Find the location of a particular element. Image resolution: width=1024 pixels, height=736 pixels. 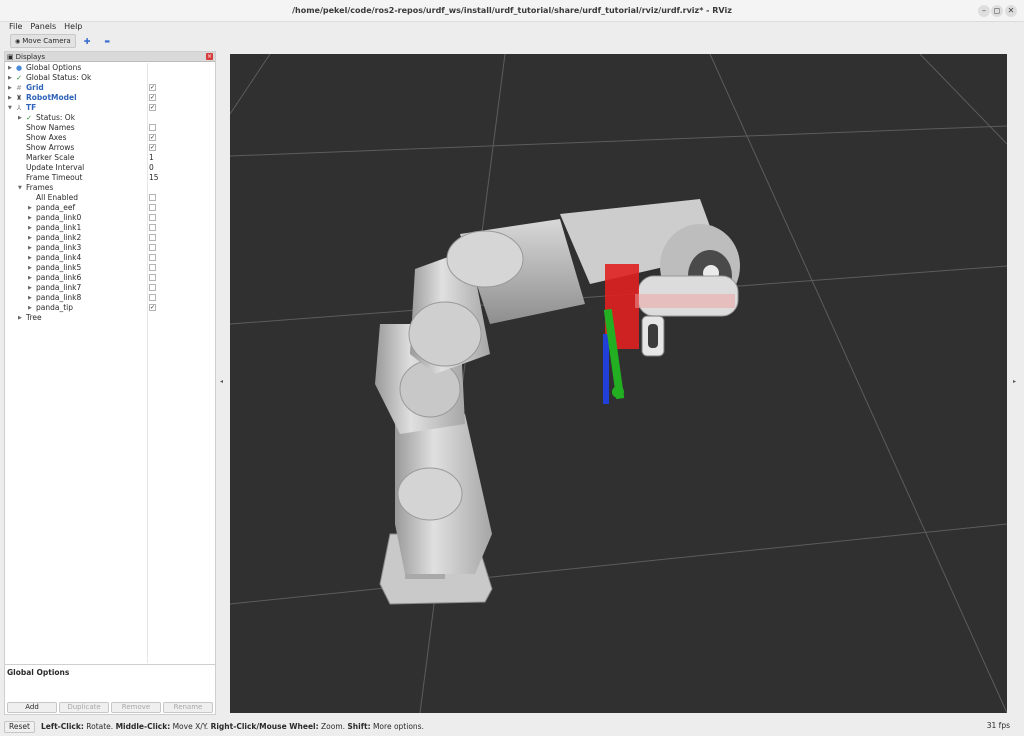

tree-label: Tree is located at coordinates (34, 317).